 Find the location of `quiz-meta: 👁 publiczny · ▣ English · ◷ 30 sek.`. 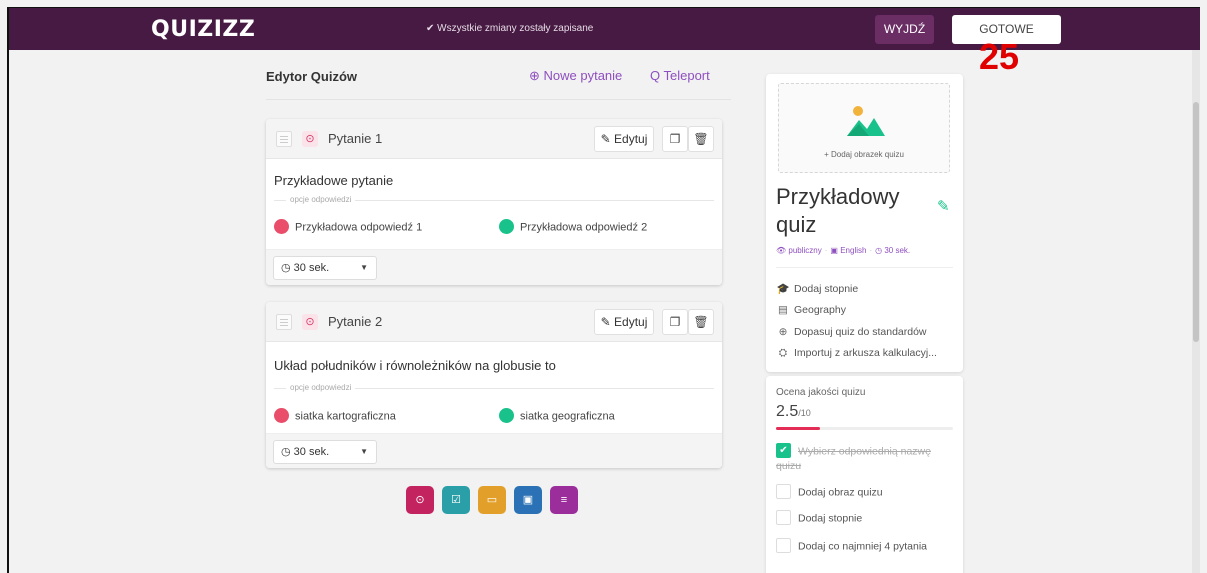

quiz-meta: 👁 publiczny · ▣ English · ◷ 30 sek. is located at coordinates (843, 250).